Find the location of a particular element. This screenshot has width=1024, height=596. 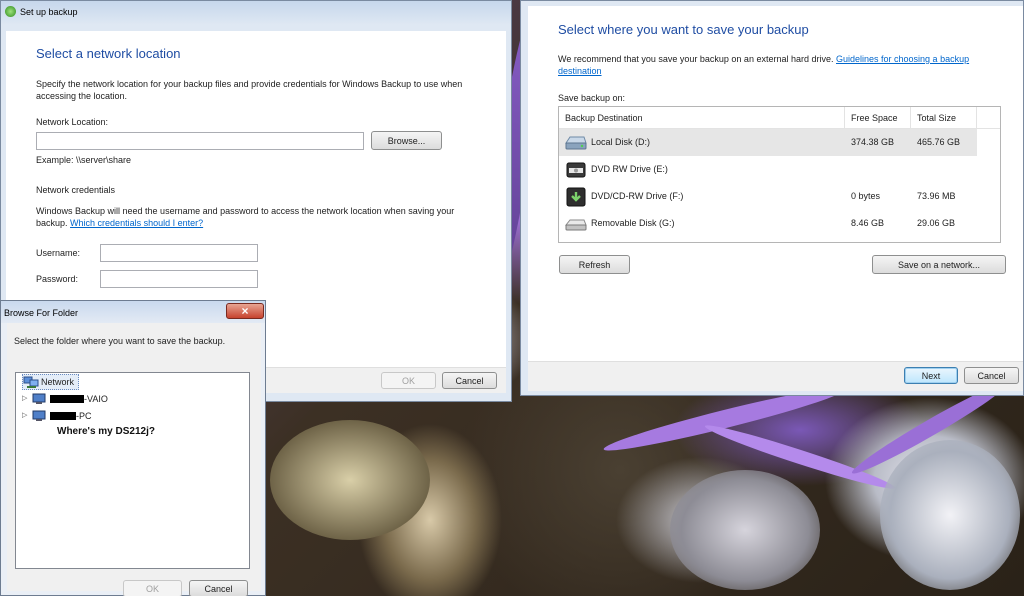

tree-item-network: Network is located at coordinates (51, 382).